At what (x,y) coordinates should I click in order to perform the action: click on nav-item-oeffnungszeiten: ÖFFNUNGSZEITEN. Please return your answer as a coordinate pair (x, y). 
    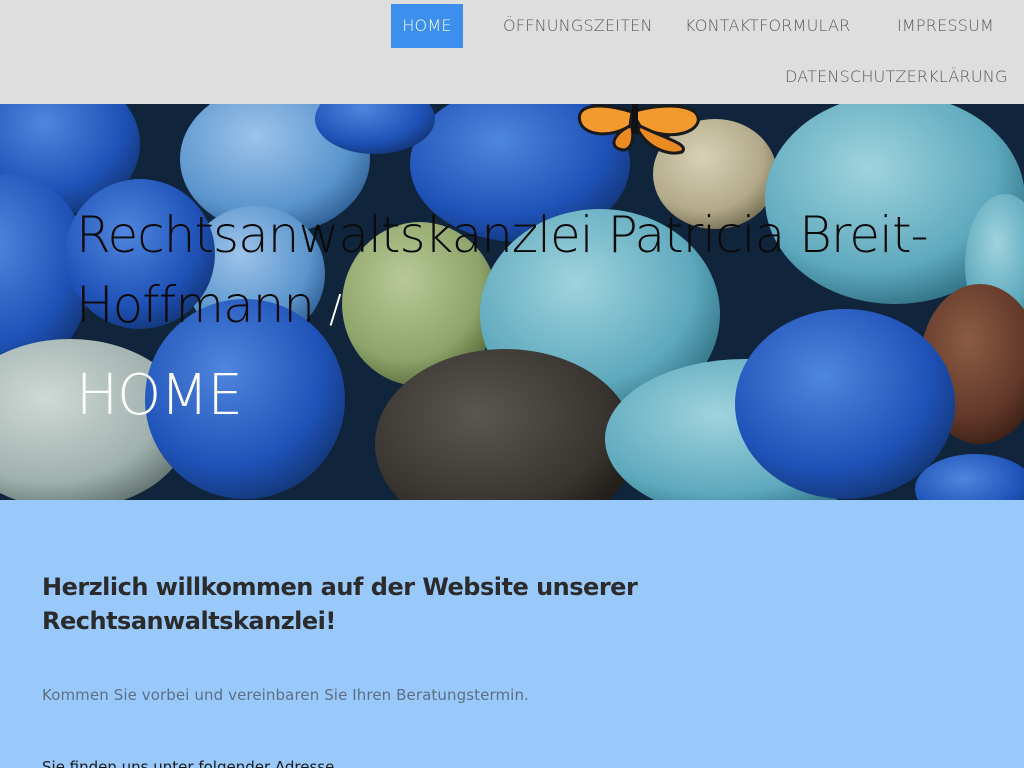
    Looking at the image, I should click on (578, 26).